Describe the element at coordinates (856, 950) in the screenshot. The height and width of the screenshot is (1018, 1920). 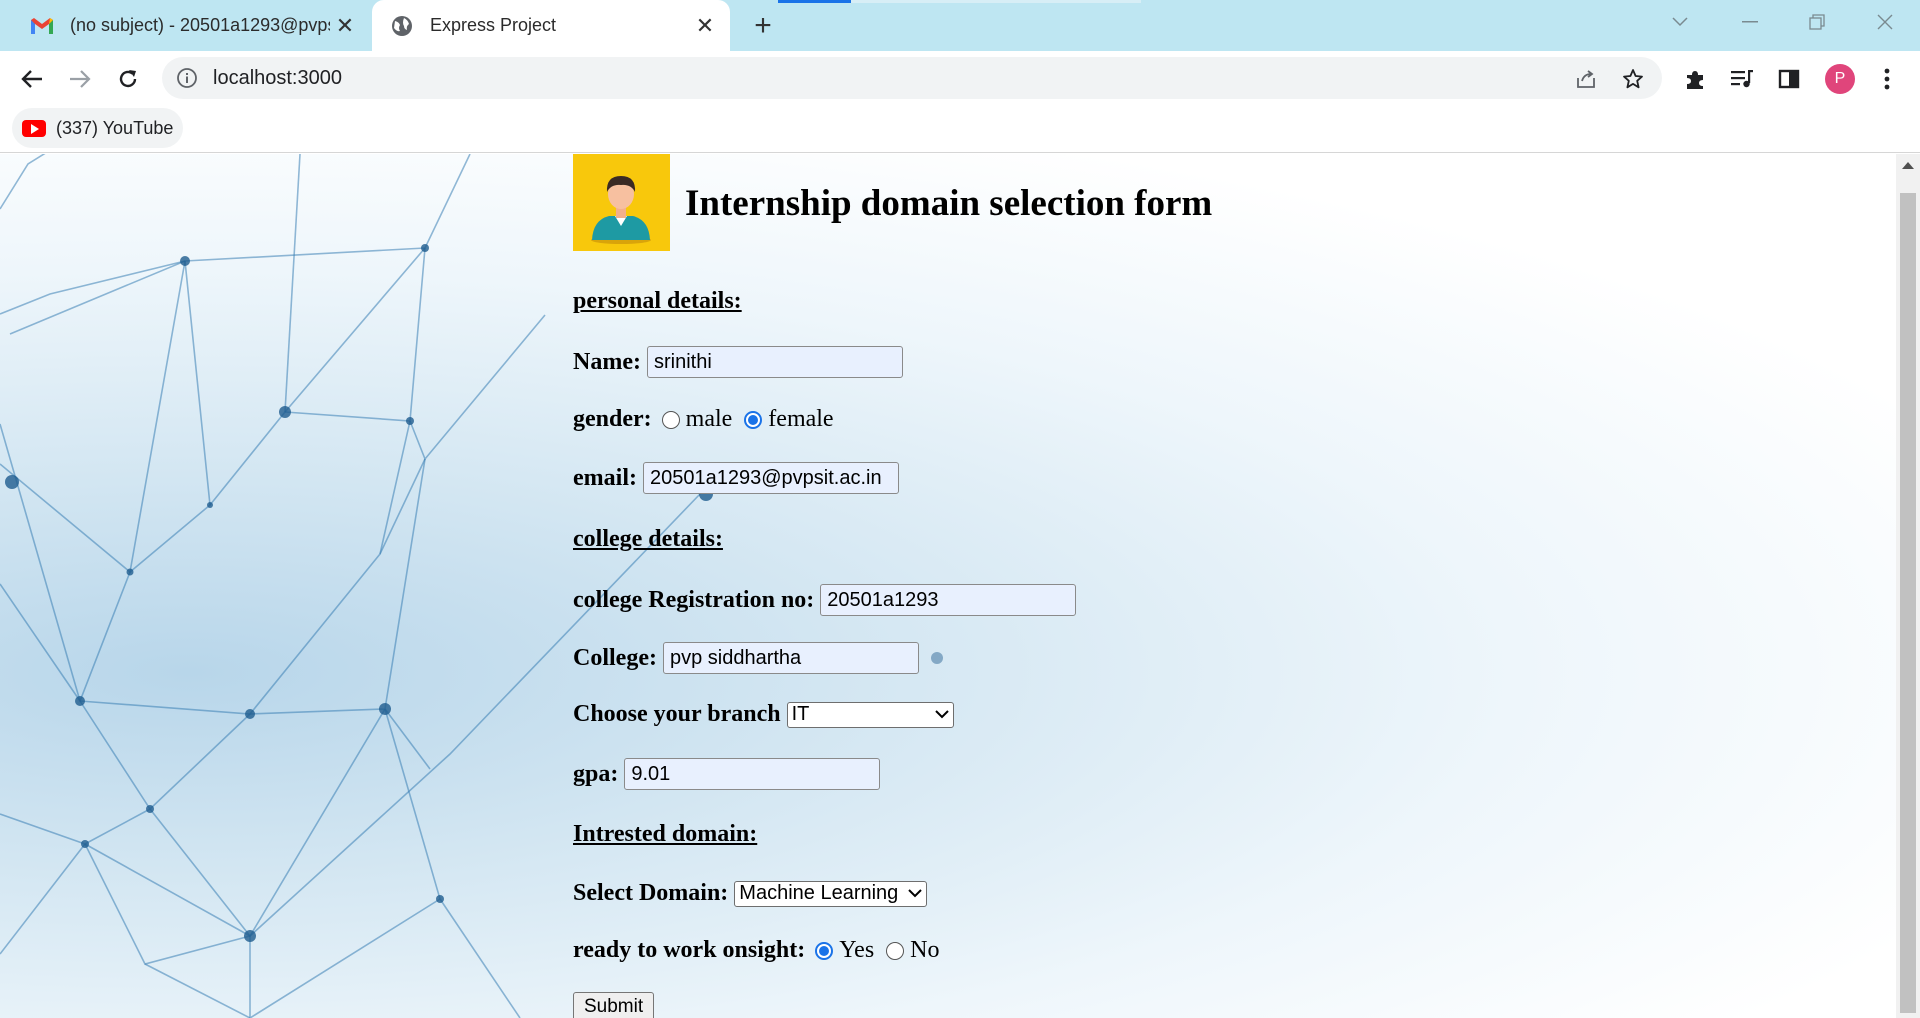
I see `onsite-yes-label: Yes` at that location.